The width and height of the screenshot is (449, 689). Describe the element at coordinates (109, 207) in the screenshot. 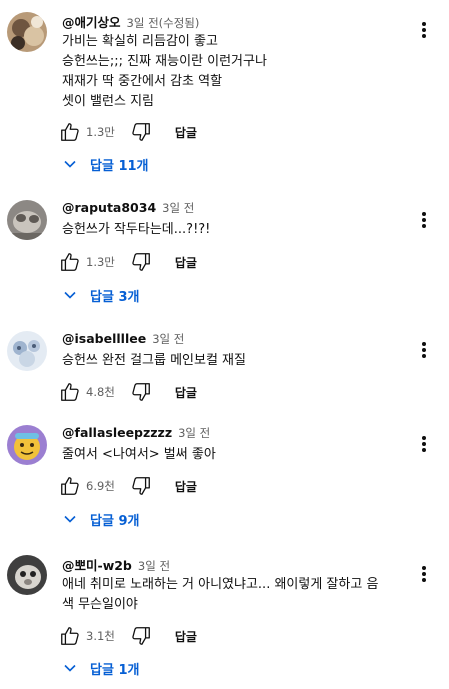

I see `comment-author: @raputa8034` at that location.